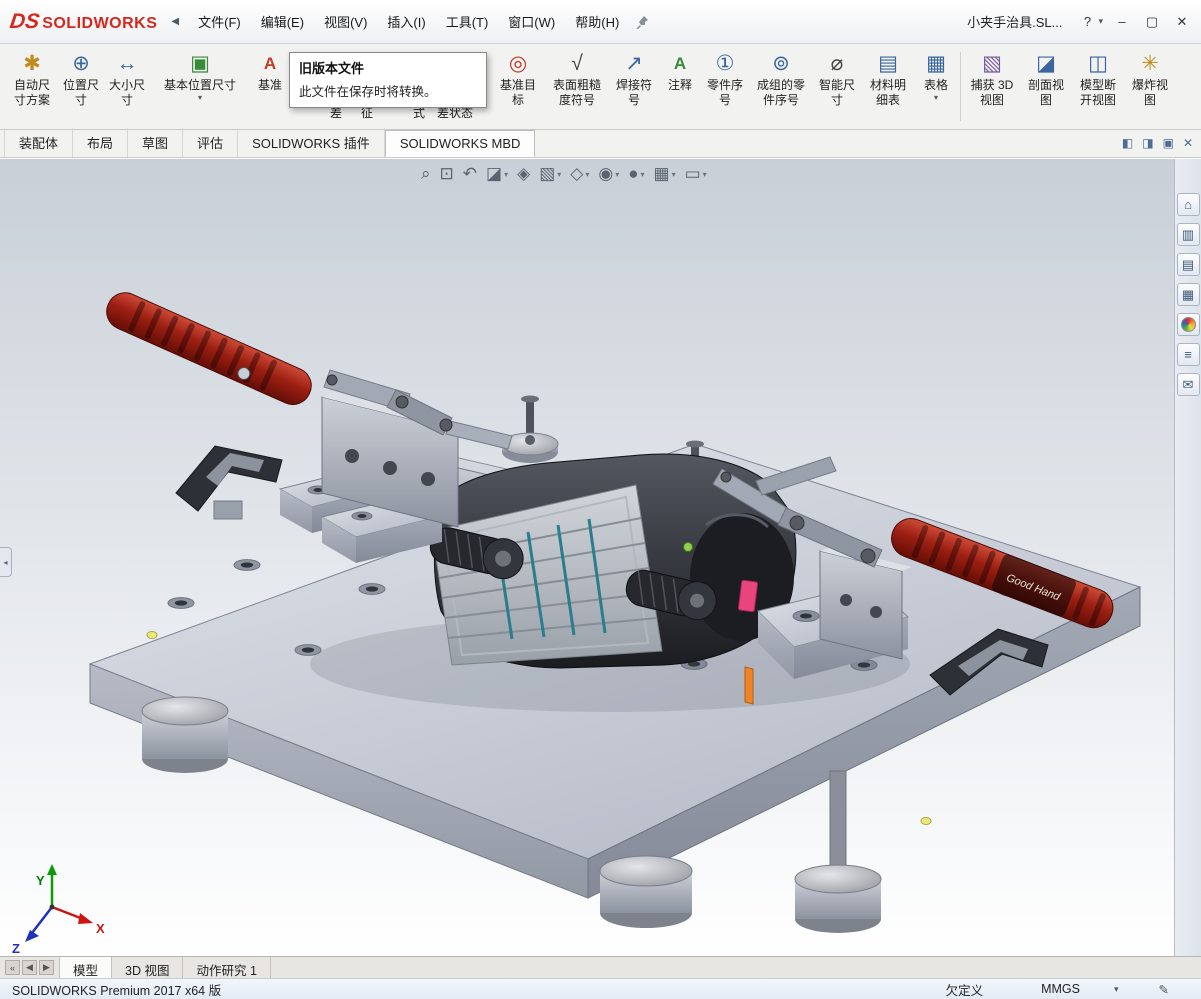 This screenshot has width=1201, height=999. I want to click on ribbon-basic-location-dimension: ▣ 基本位置尺寸 ▾, so click(200, 86).